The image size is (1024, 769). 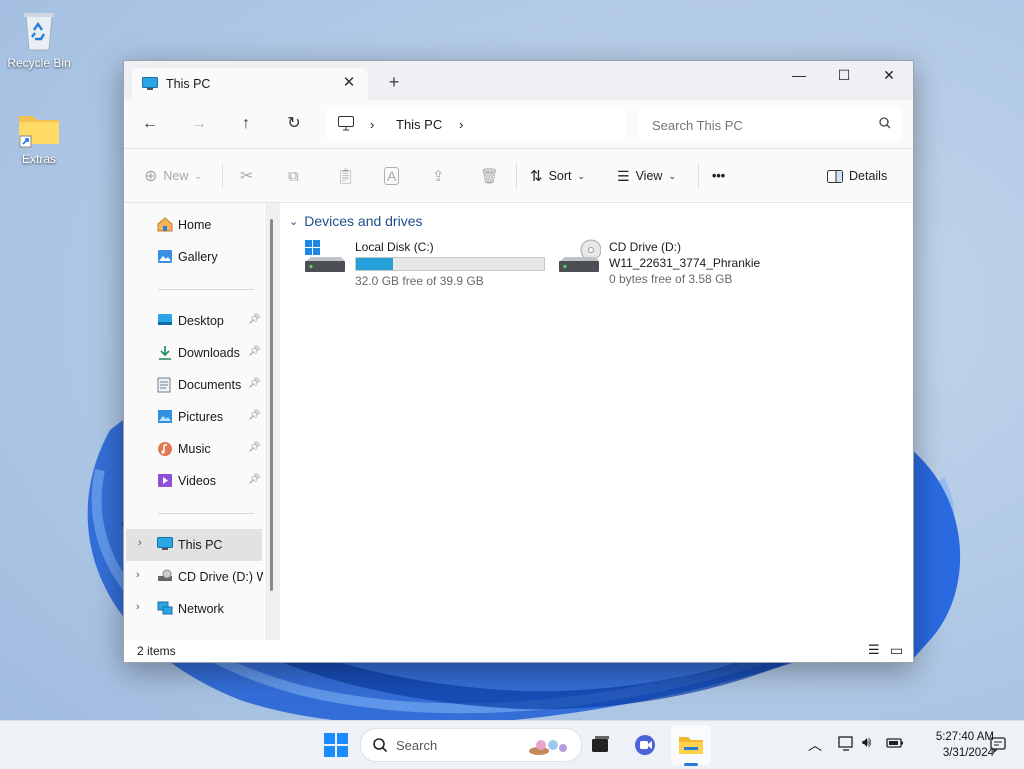 What do you see at coordinates (471, 745) in the screenshot?
I see `taskbar-search: Search` at bounding box center [471, 745].